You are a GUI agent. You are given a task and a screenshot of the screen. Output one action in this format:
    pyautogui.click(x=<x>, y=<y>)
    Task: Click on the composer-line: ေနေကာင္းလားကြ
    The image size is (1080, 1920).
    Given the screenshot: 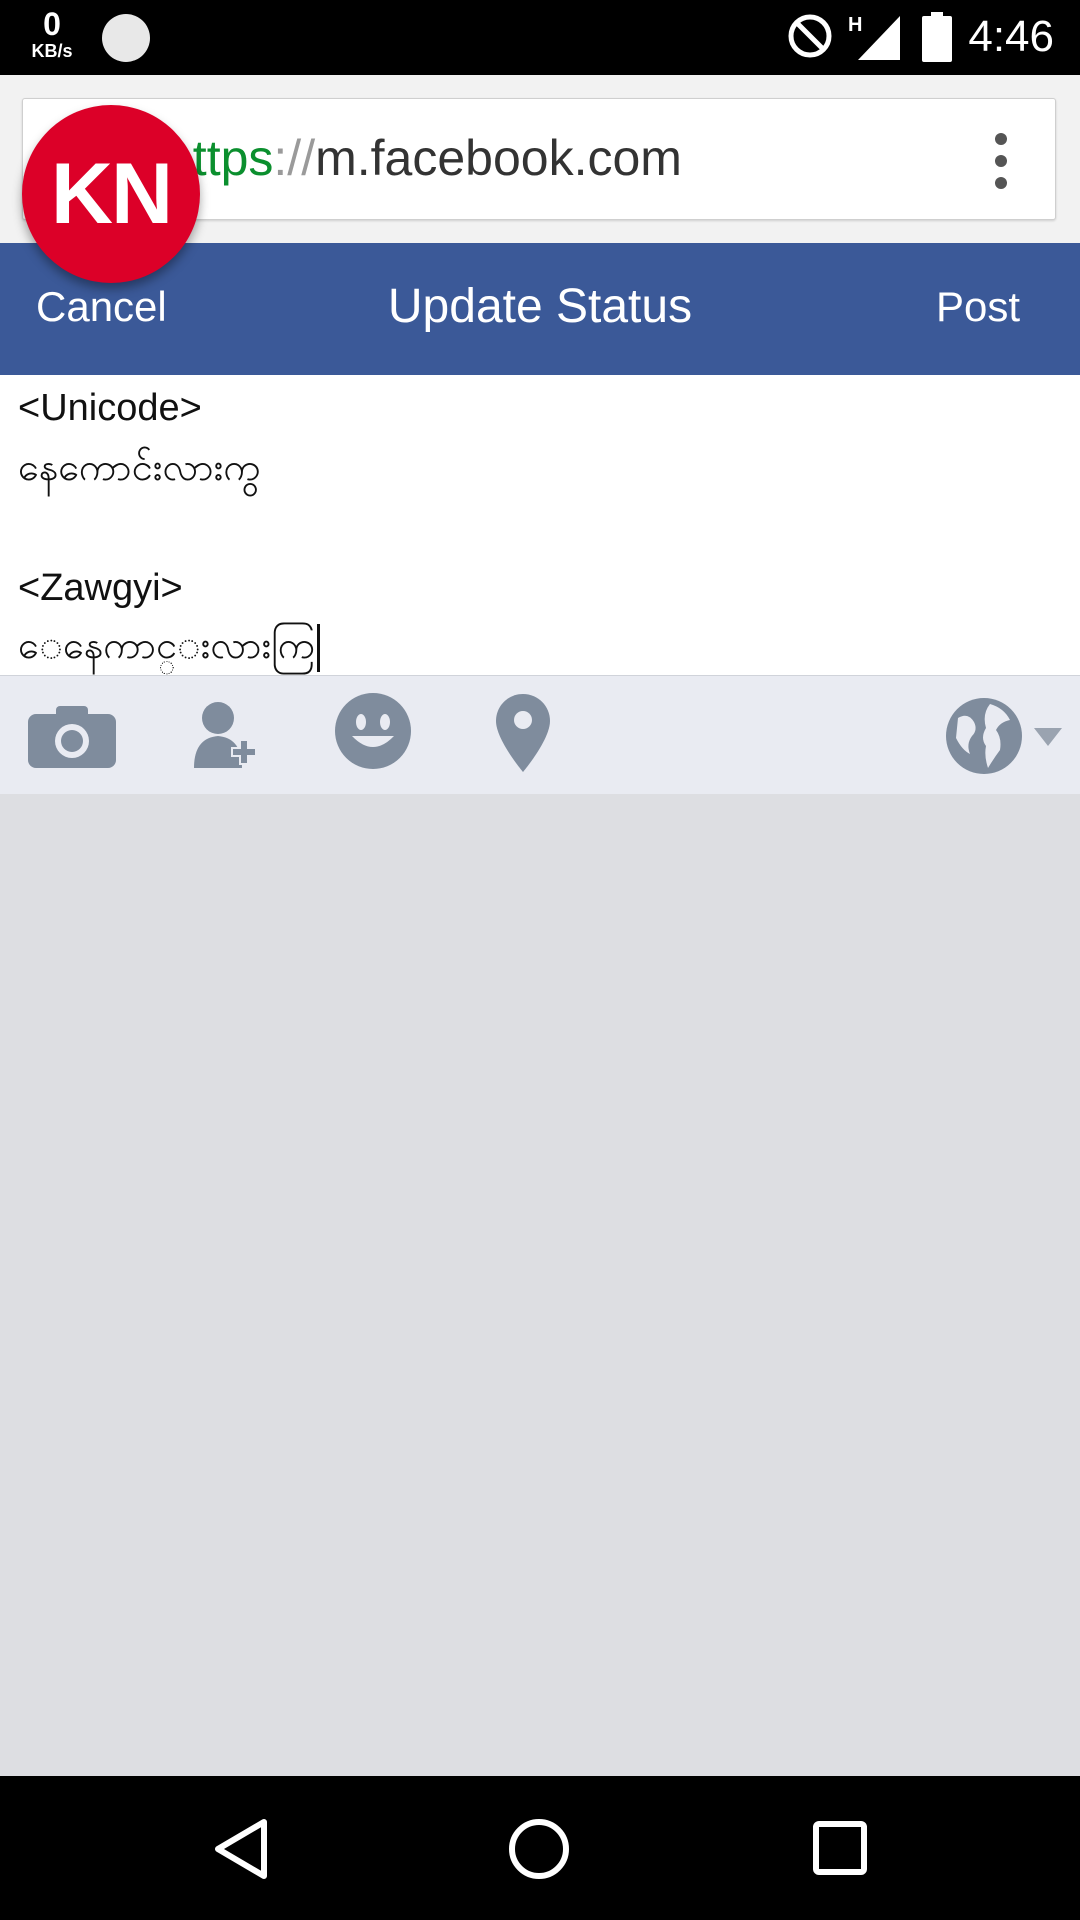 What is the action you would take?
    pyautogui.click(x=169, y=648)
    